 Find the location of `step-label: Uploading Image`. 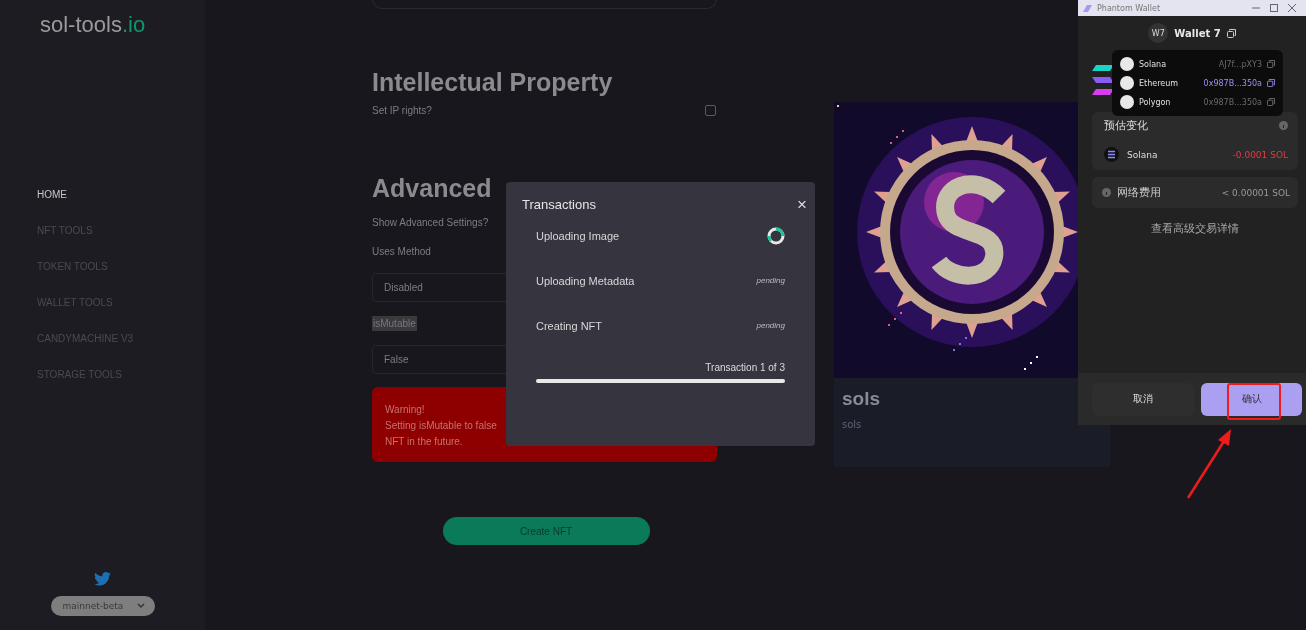

step-label: Uploading Image is located at coordinates (578, 235).